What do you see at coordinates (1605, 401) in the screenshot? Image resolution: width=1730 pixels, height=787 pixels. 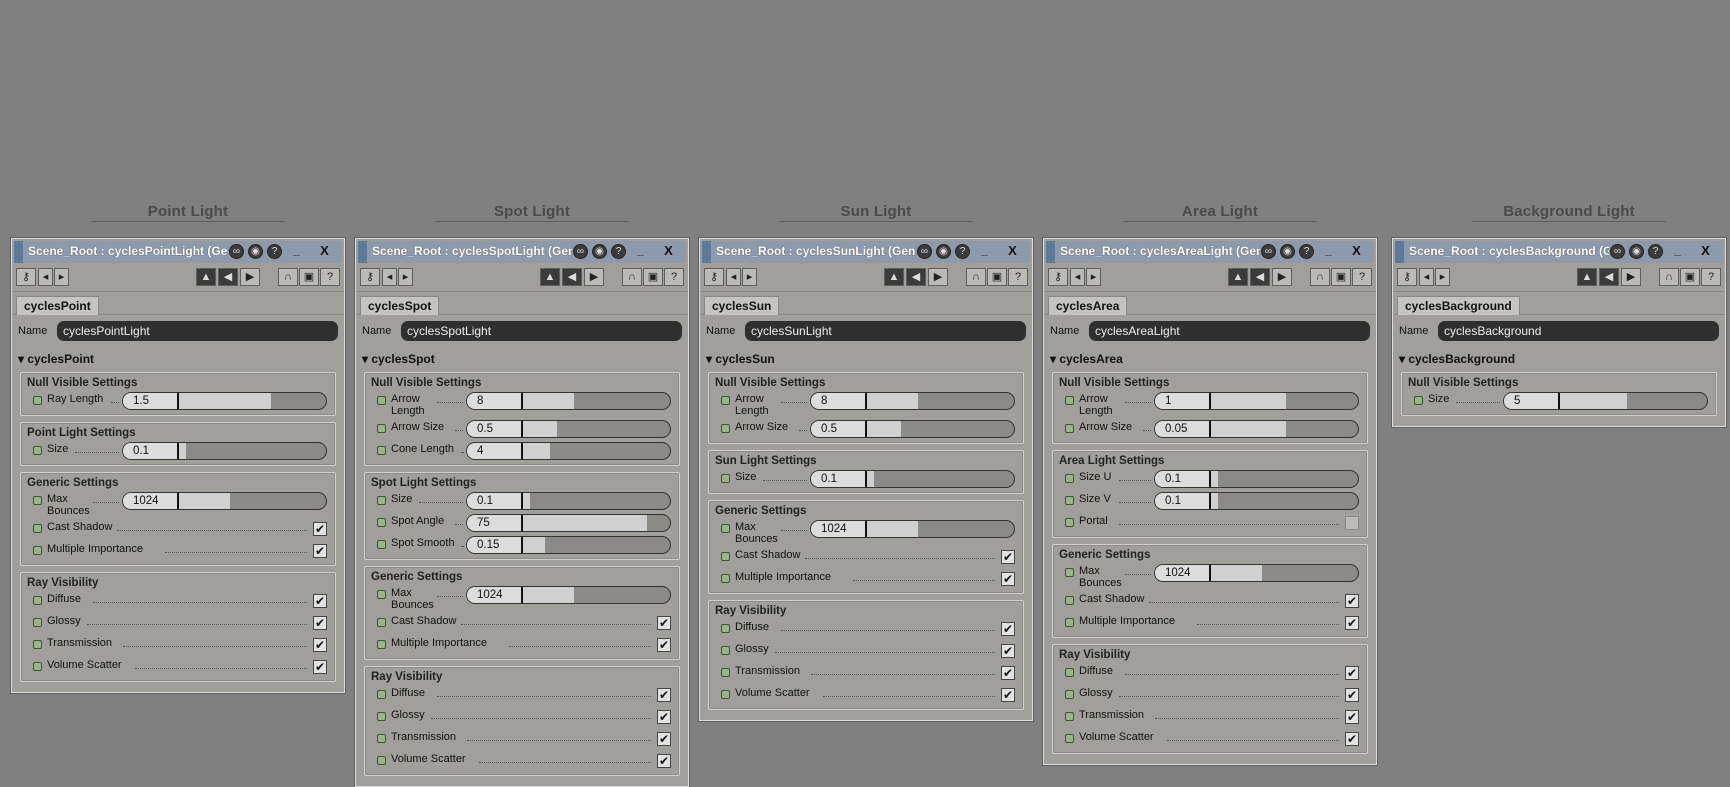 I see `value-slider: 5` at bounding box center [1605, 401].